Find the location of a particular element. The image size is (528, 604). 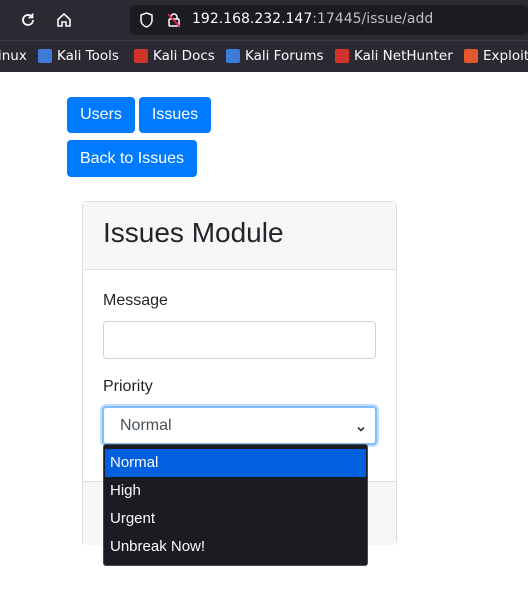

bookmark-label: Exploit is located at coordinates (505, 56).